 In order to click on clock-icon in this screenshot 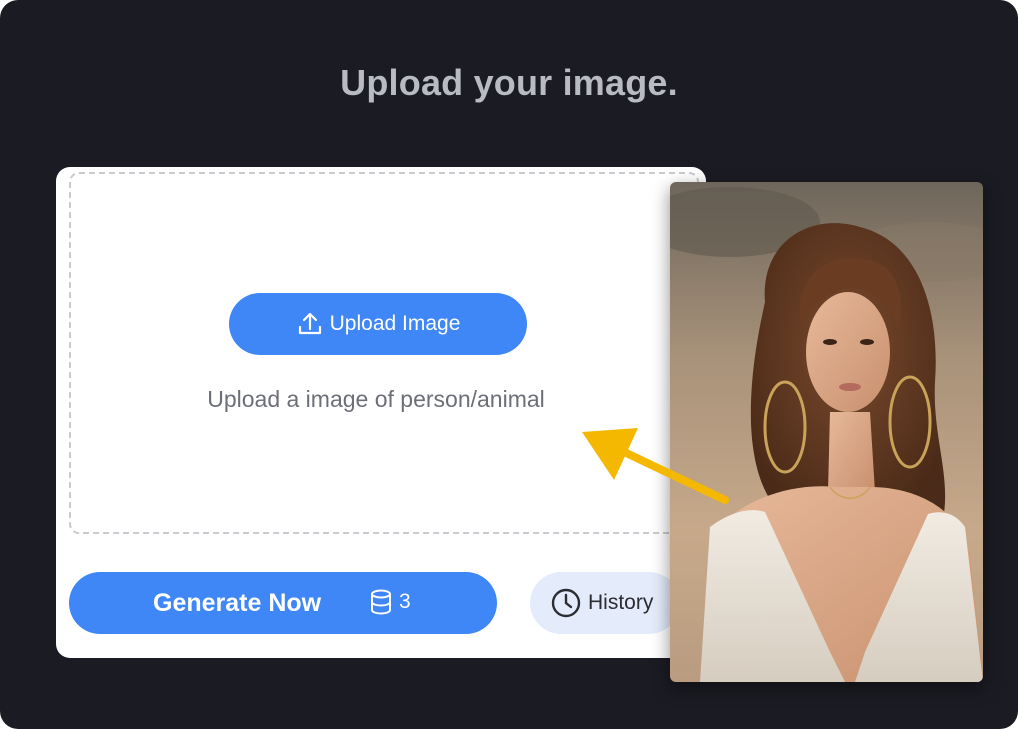, I will do `click(566, 603)`.